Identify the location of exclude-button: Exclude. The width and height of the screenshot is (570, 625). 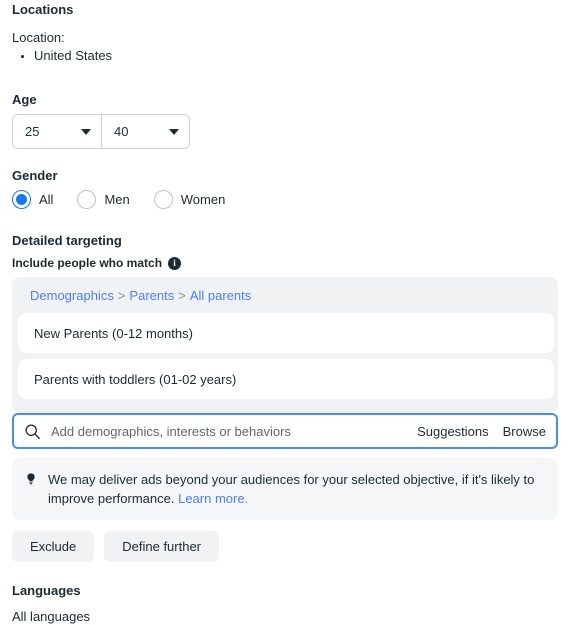
(53, 546).